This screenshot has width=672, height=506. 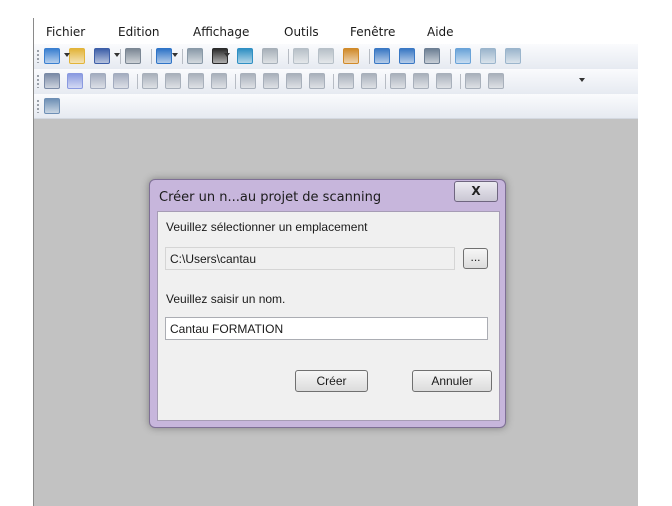 What do you see at coordinates (421, 81) in the screenshot?
I see `section-icon` at bounding box center [421, 81].